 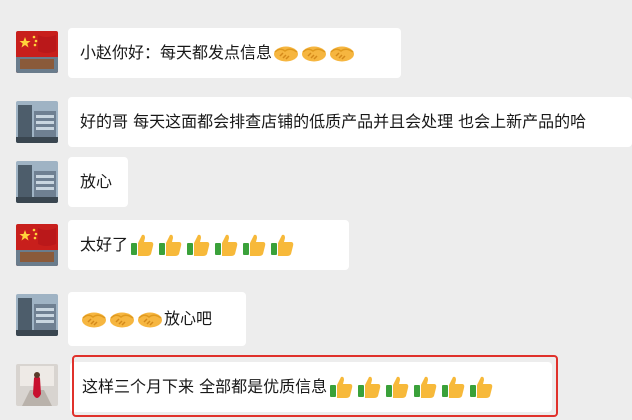 I want to click on message-text: 放心, so click(x=96, y=181).